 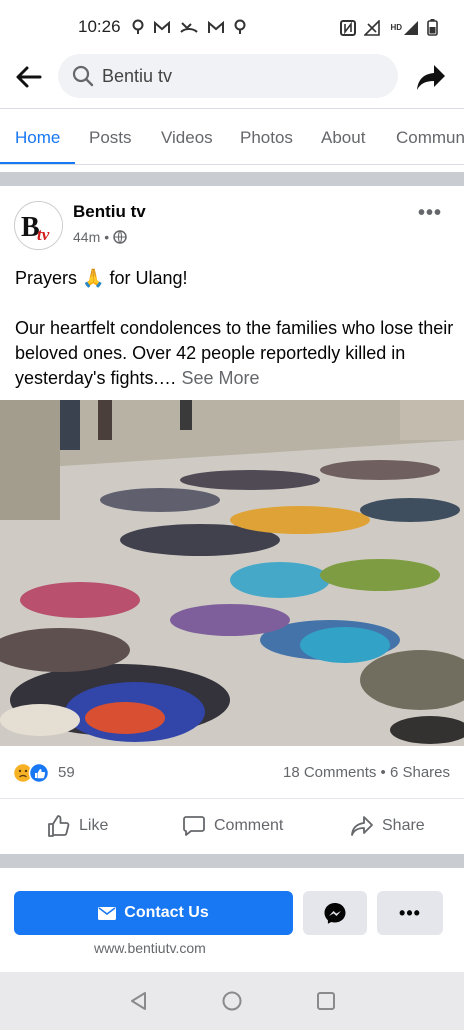 I want to click on messenger-button, so click(x=335, y=913).